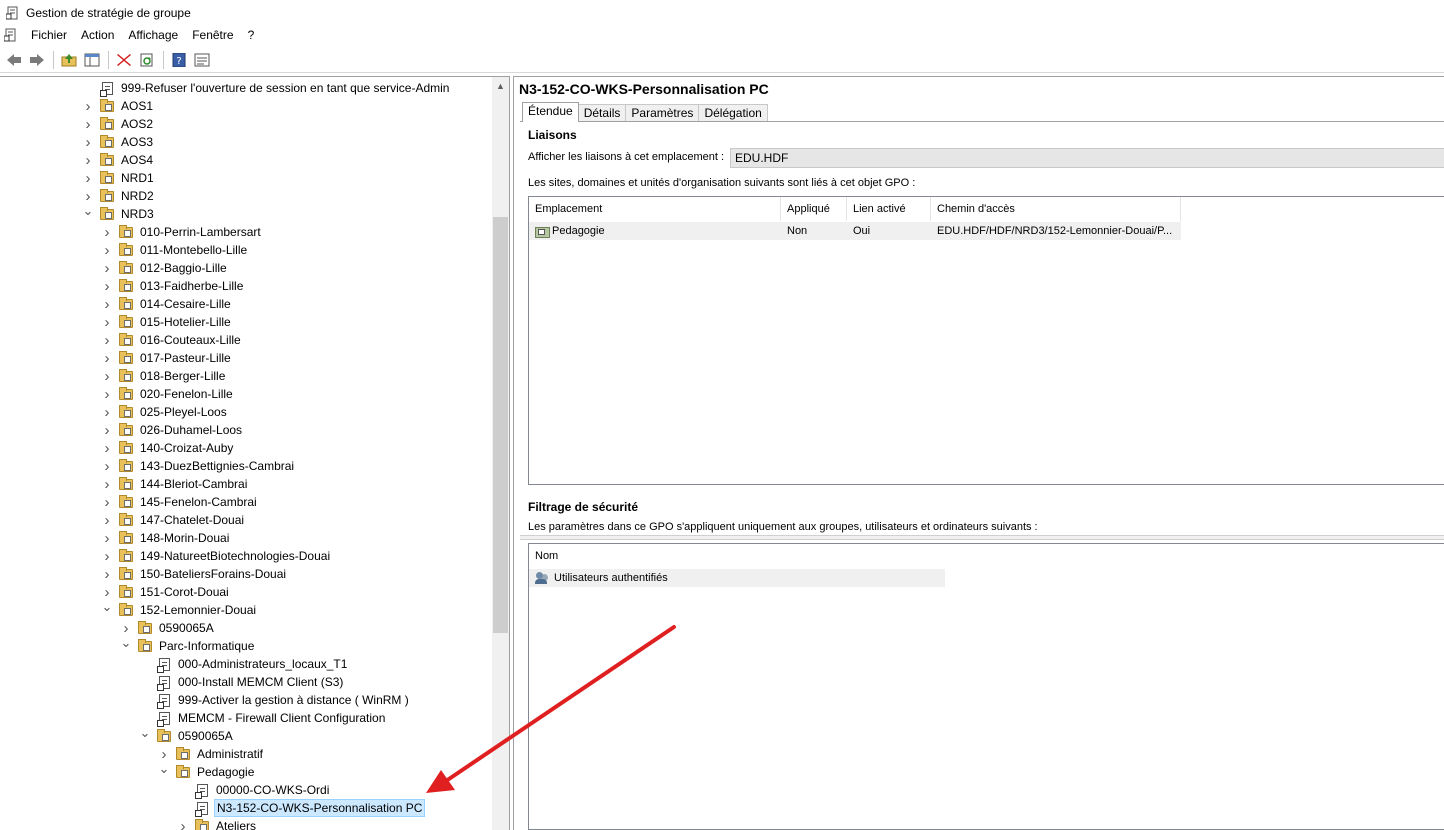 The image size is (1444, 830). What do you see at coordinates (173, 520) in the screenshot?
I see `tree-item-ou: › 147-Chatelet-Douai` at bounding box center [173, 520].